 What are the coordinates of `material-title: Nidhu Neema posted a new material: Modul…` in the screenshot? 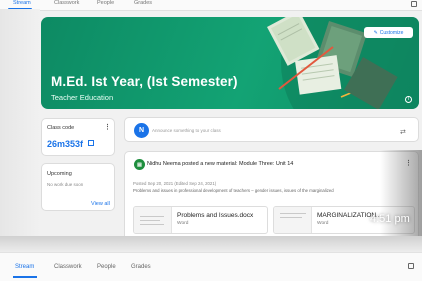 It's located at (220, 164).